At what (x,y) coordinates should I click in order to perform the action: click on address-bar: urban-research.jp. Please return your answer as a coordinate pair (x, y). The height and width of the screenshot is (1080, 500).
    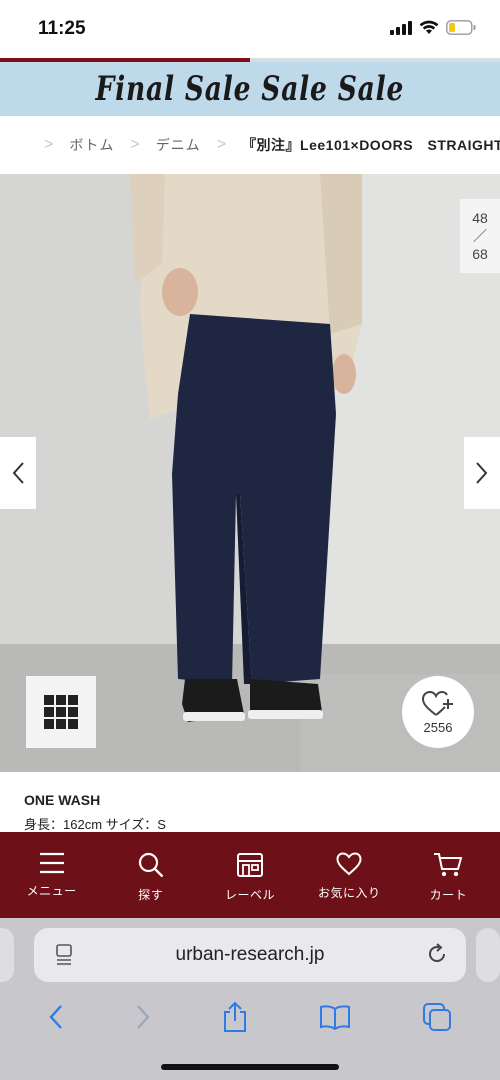
    Looking at the image, I should click on (250, 955).